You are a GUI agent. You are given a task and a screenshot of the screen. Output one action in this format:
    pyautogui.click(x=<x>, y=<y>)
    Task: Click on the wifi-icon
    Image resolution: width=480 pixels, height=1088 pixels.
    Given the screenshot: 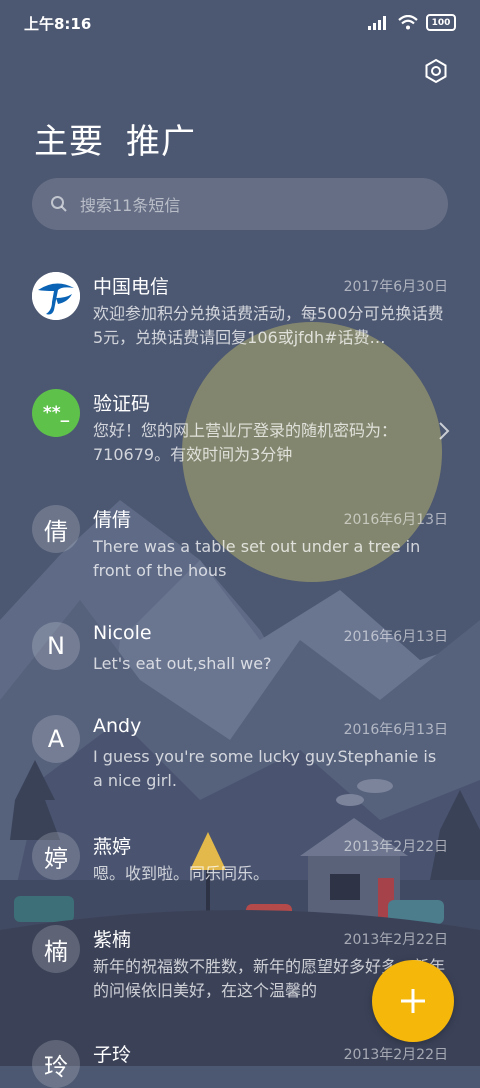 What is the action you would take?
    pyautogui.click(x=408, y=22)
    